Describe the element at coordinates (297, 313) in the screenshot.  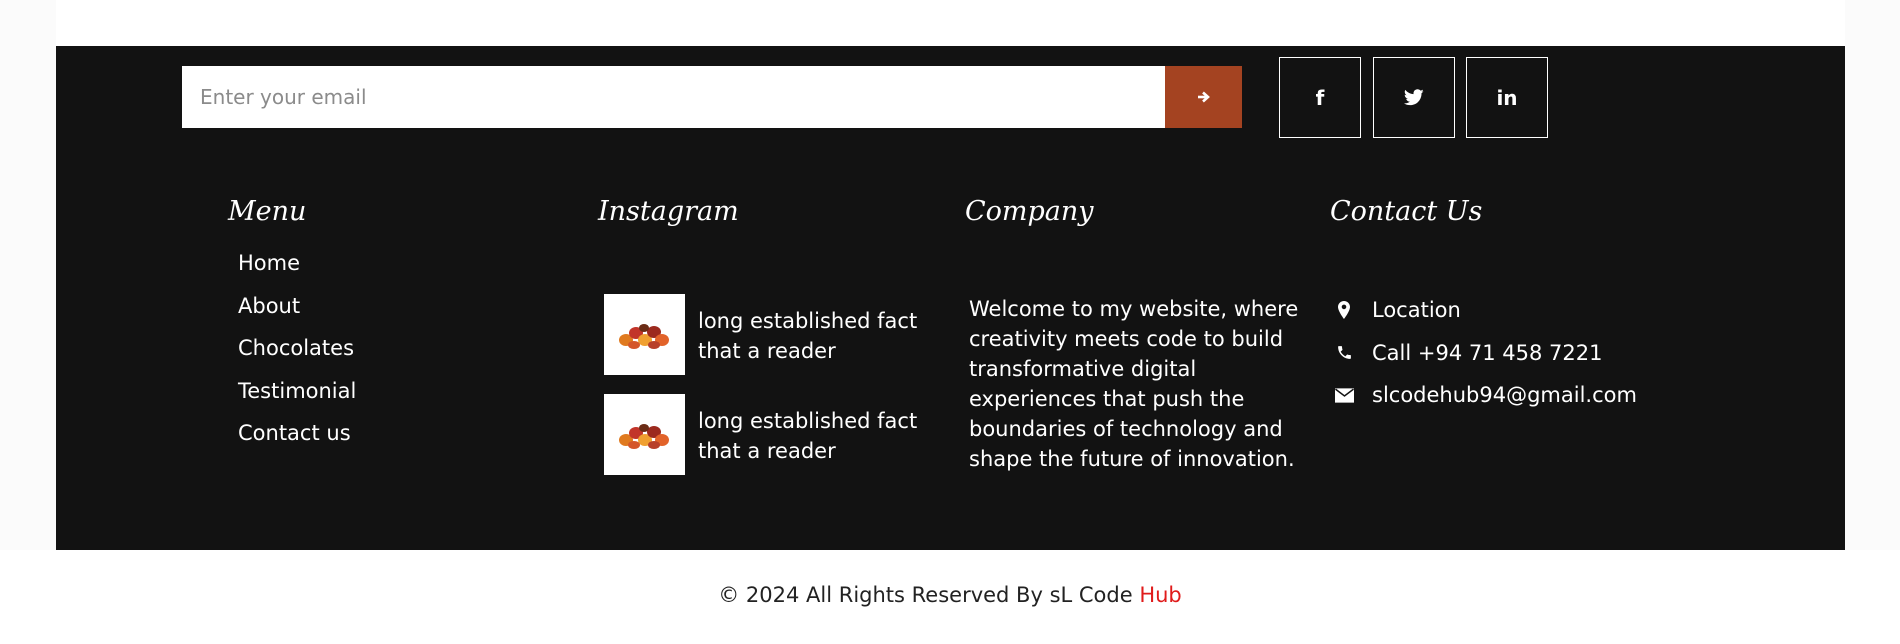
I see `menu-item-about: About` at that location.